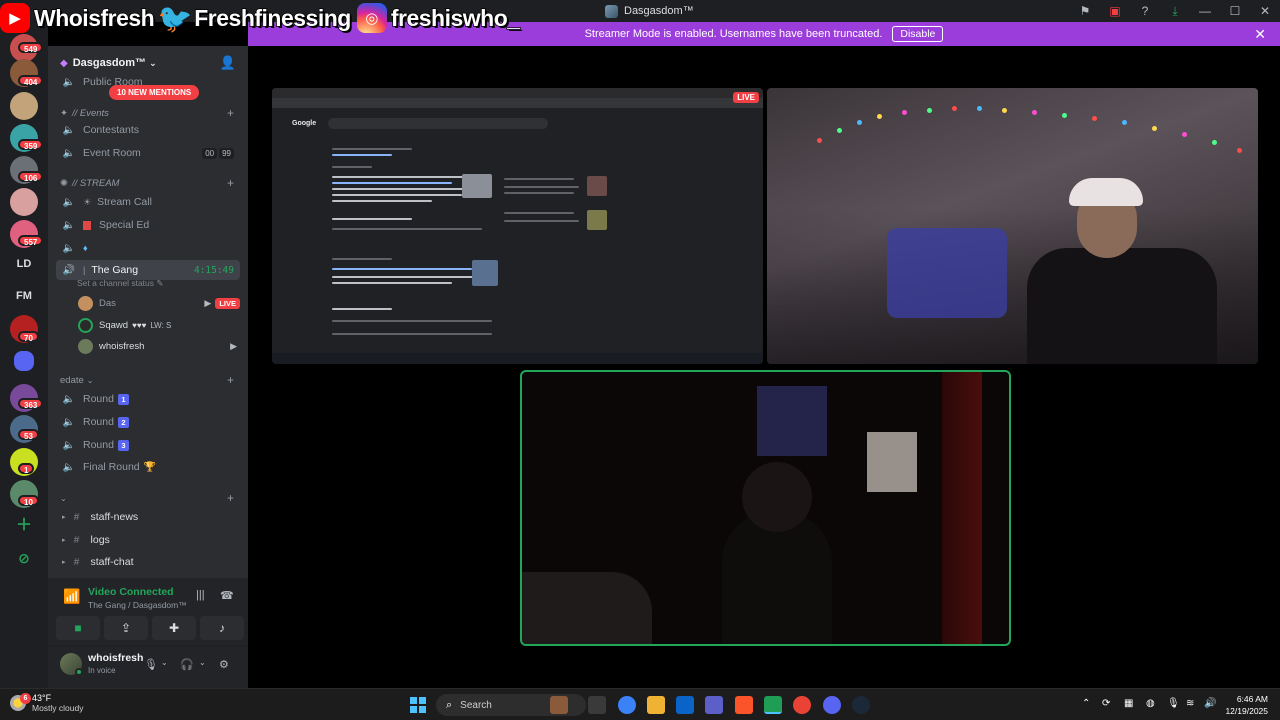  Describe the element at coordinates (773, 705) in the screenshot. I see `discord-taskbar-icon` at that location.